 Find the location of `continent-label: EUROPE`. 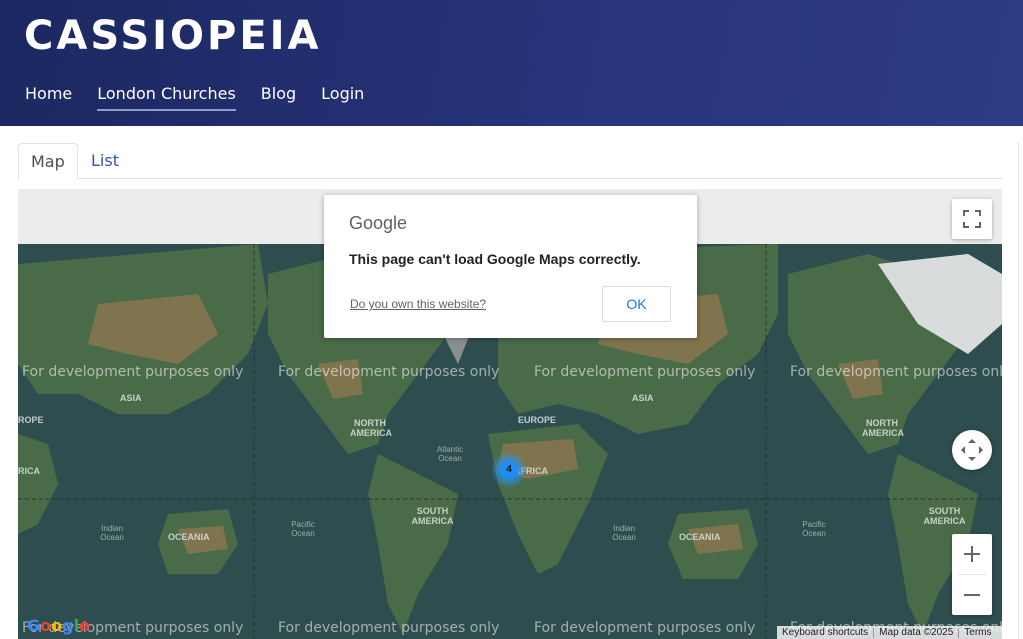

continent-label: EUROPE is located at coordinates (537, 420).